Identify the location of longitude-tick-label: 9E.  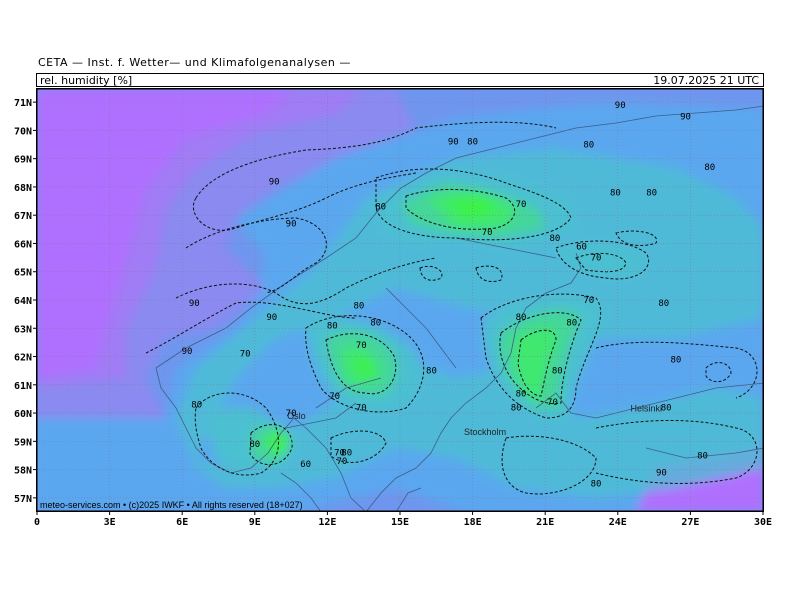
(255, 522).